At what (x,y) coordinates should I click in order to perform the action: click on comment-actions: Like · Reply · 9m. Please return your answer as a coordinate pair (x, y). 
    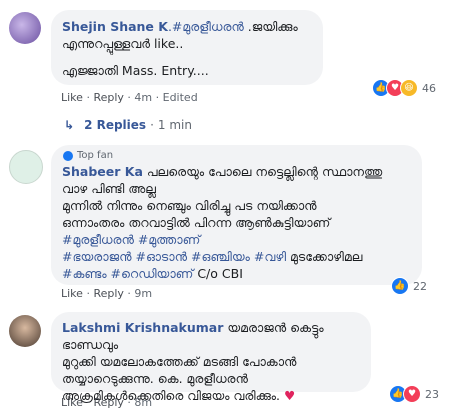
    Looking at the image, I should click on (107, 293).